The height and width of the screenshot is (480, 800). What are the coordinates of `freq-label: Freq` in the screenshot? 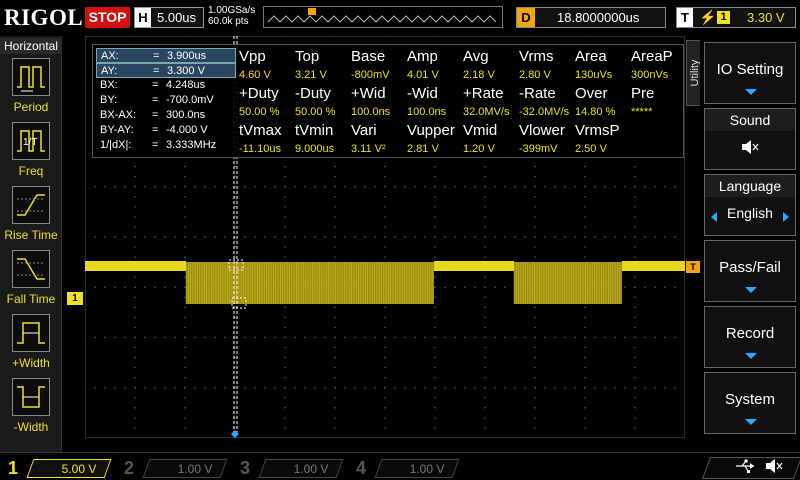 It's located at (31, 171).